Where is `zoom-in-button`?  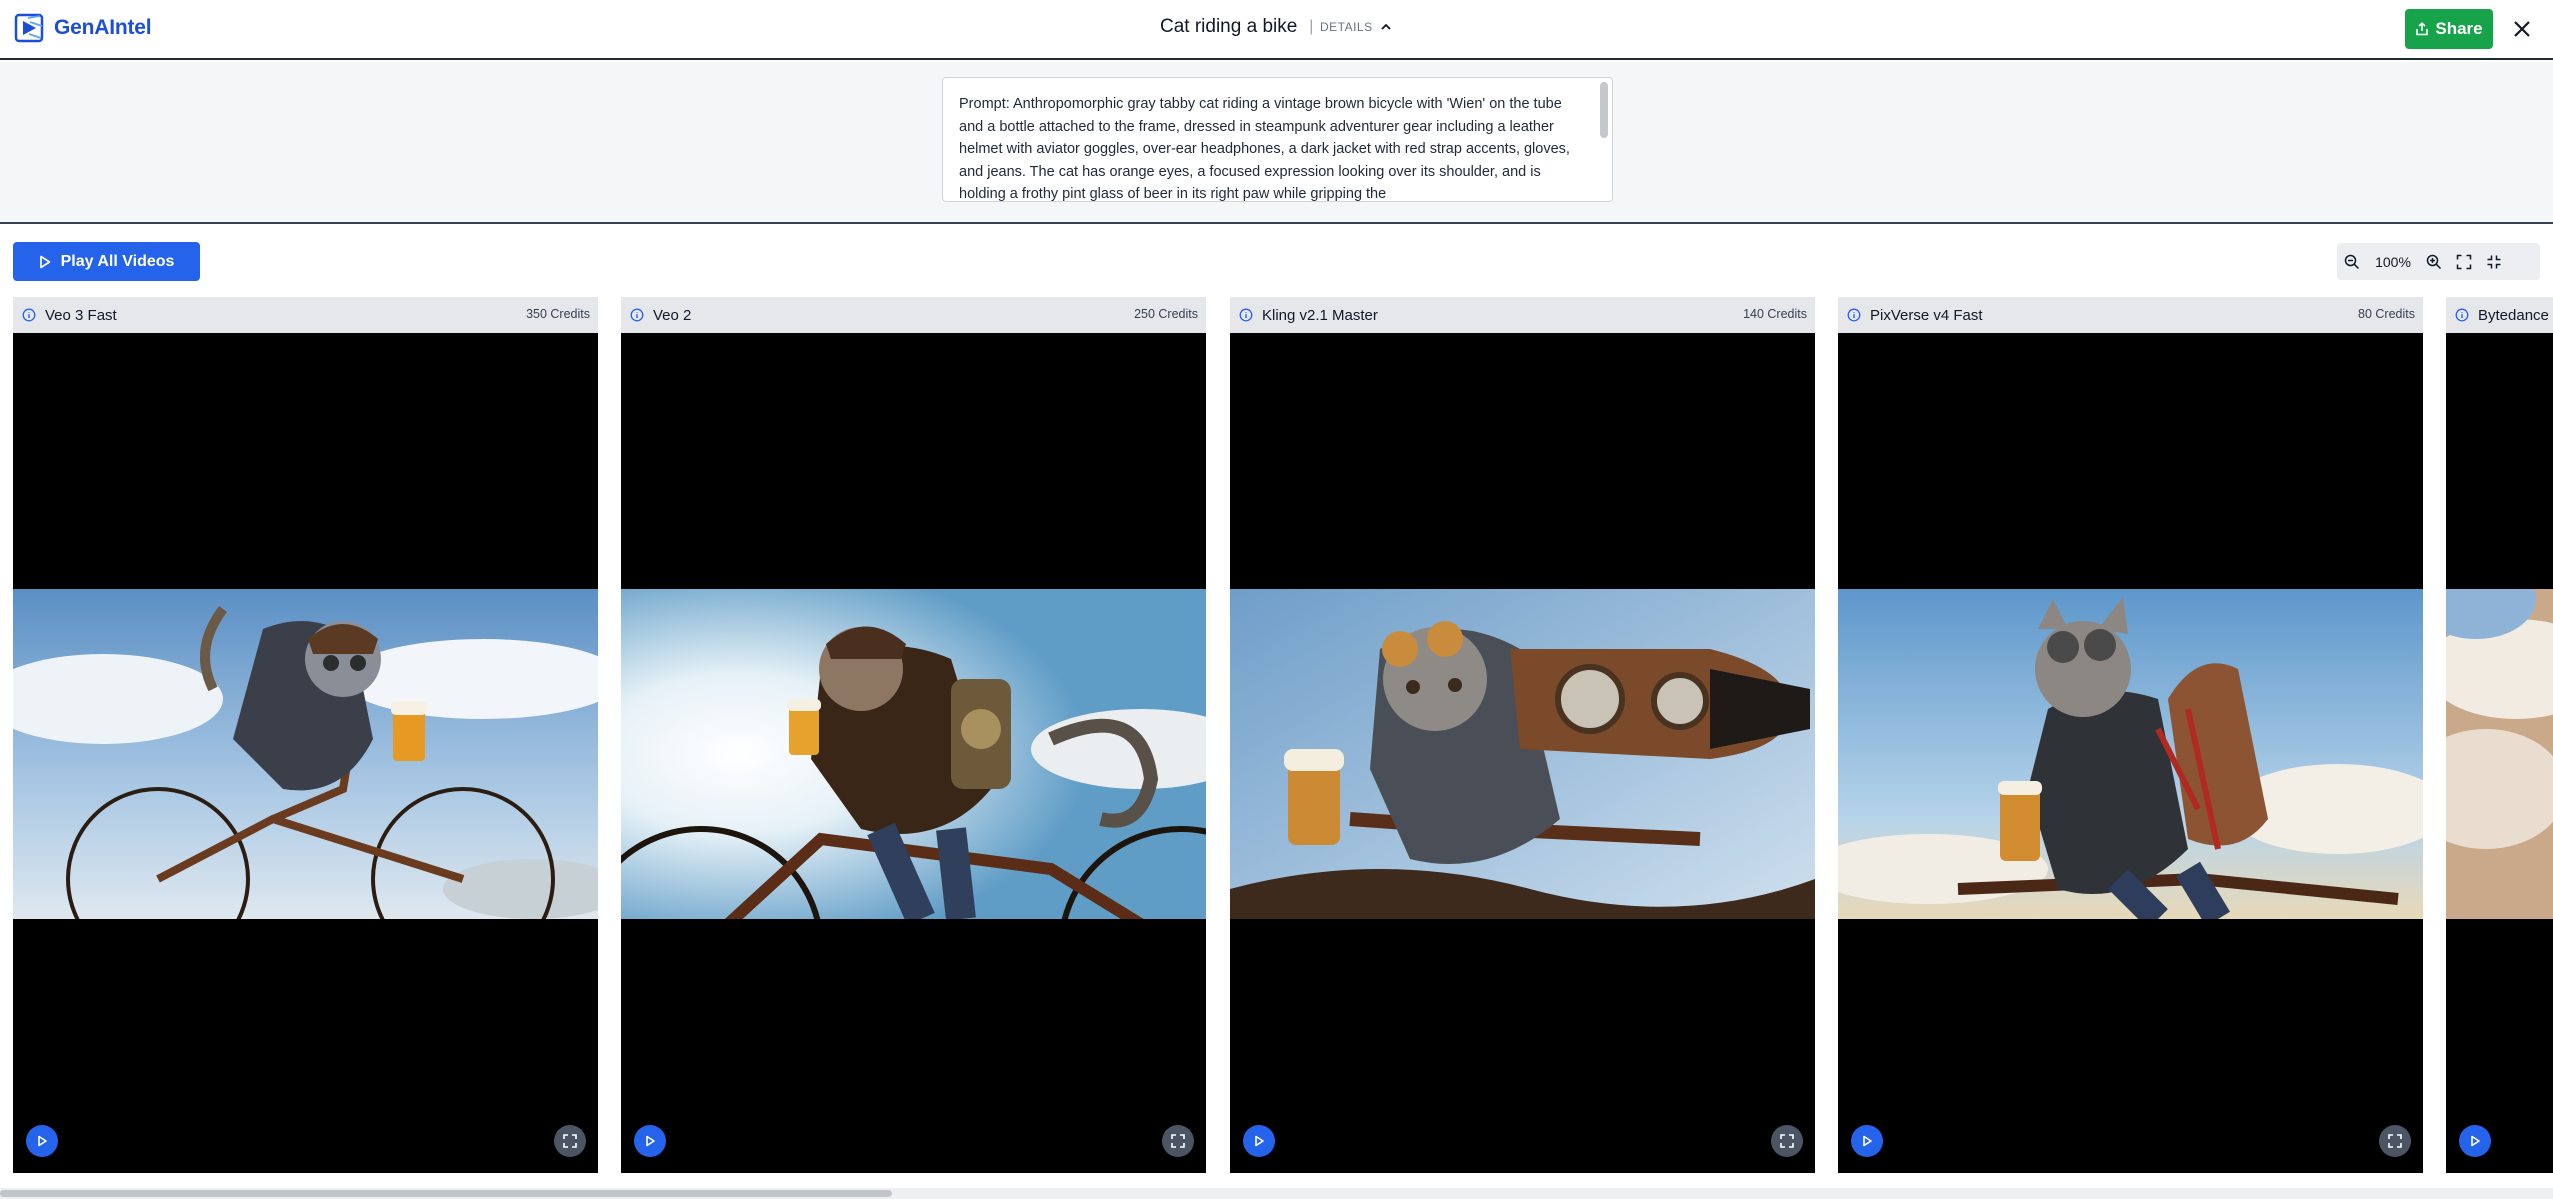
zoom-in-button is located at coordinates (2434, 261).